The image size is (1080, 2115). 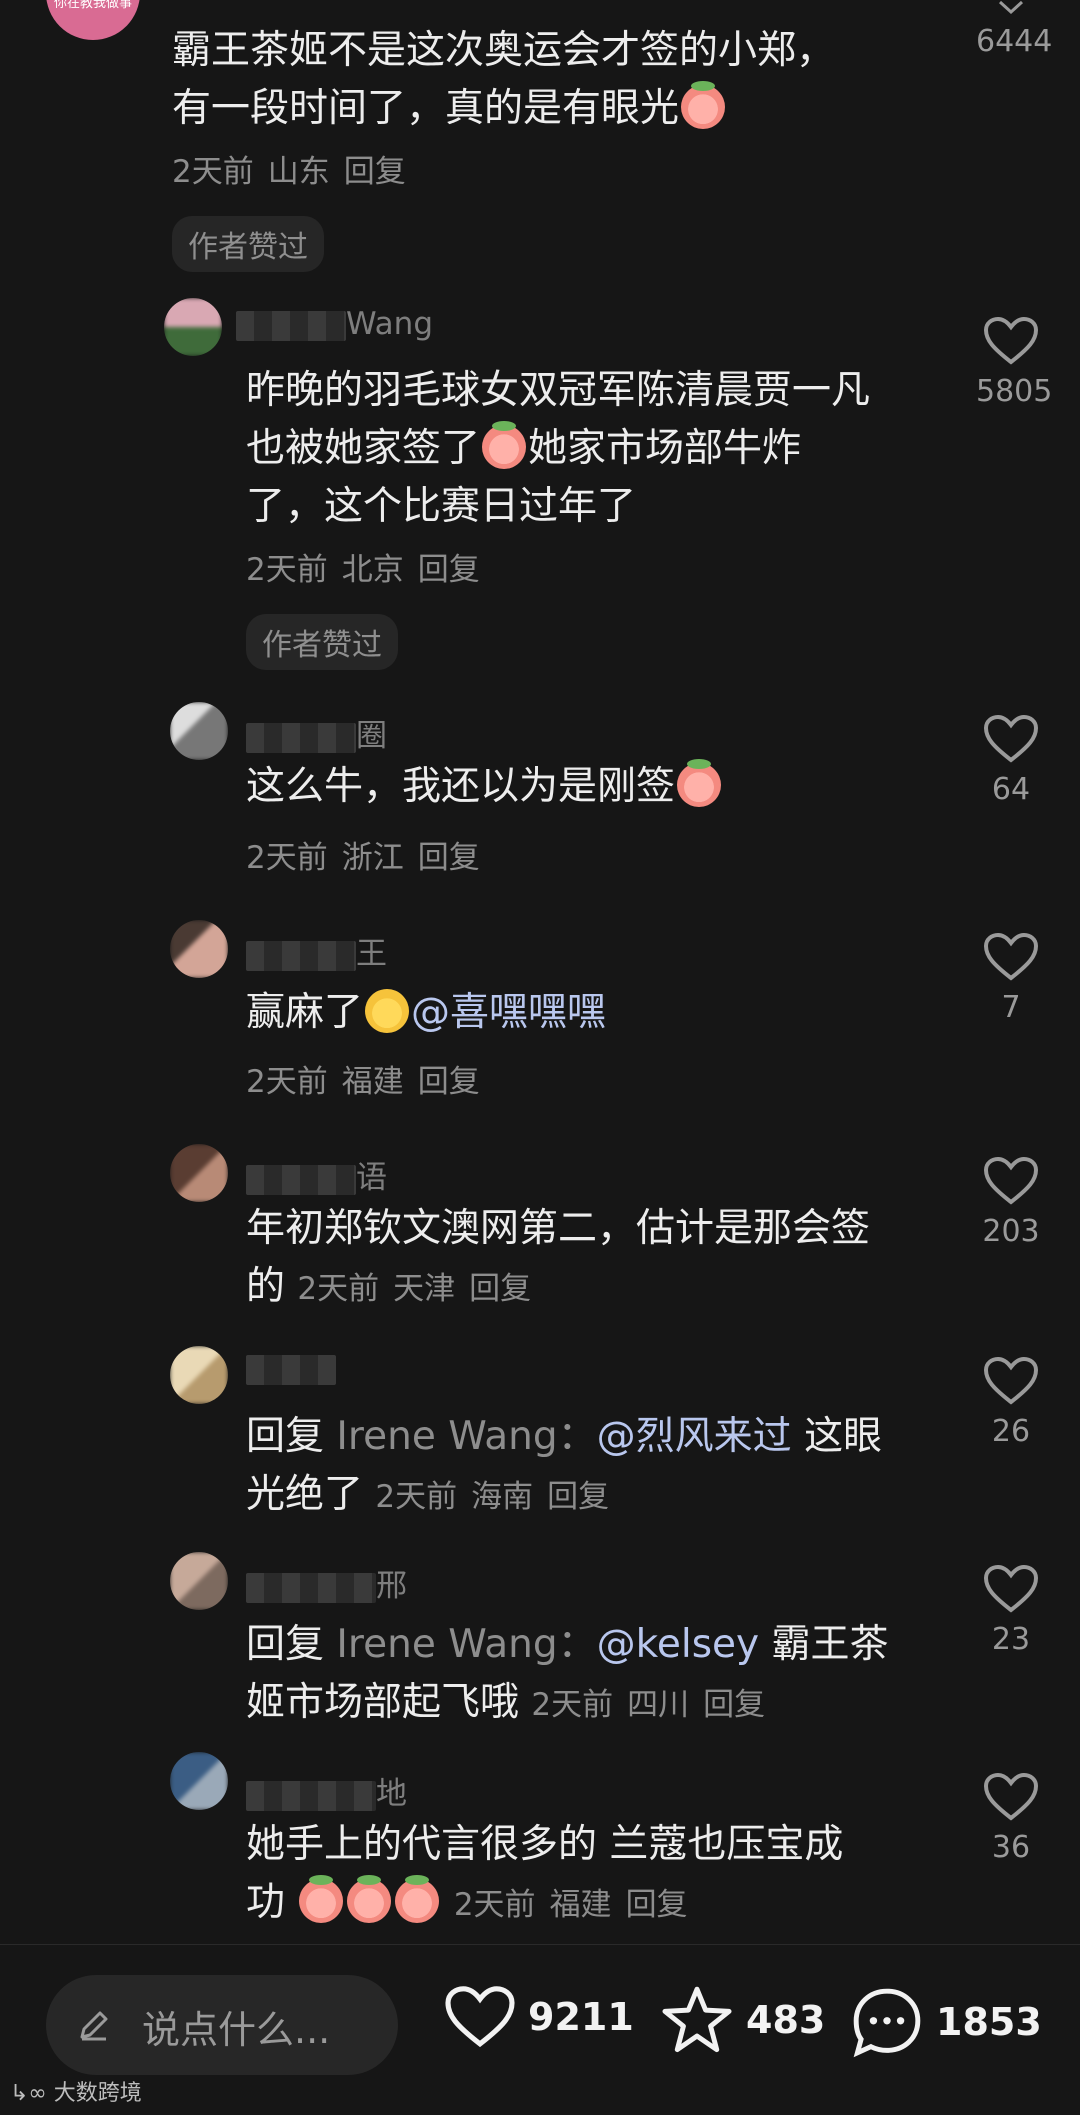 I want to click on watermark-logo-icon: ↳∞, so click(x=32, y=2093).